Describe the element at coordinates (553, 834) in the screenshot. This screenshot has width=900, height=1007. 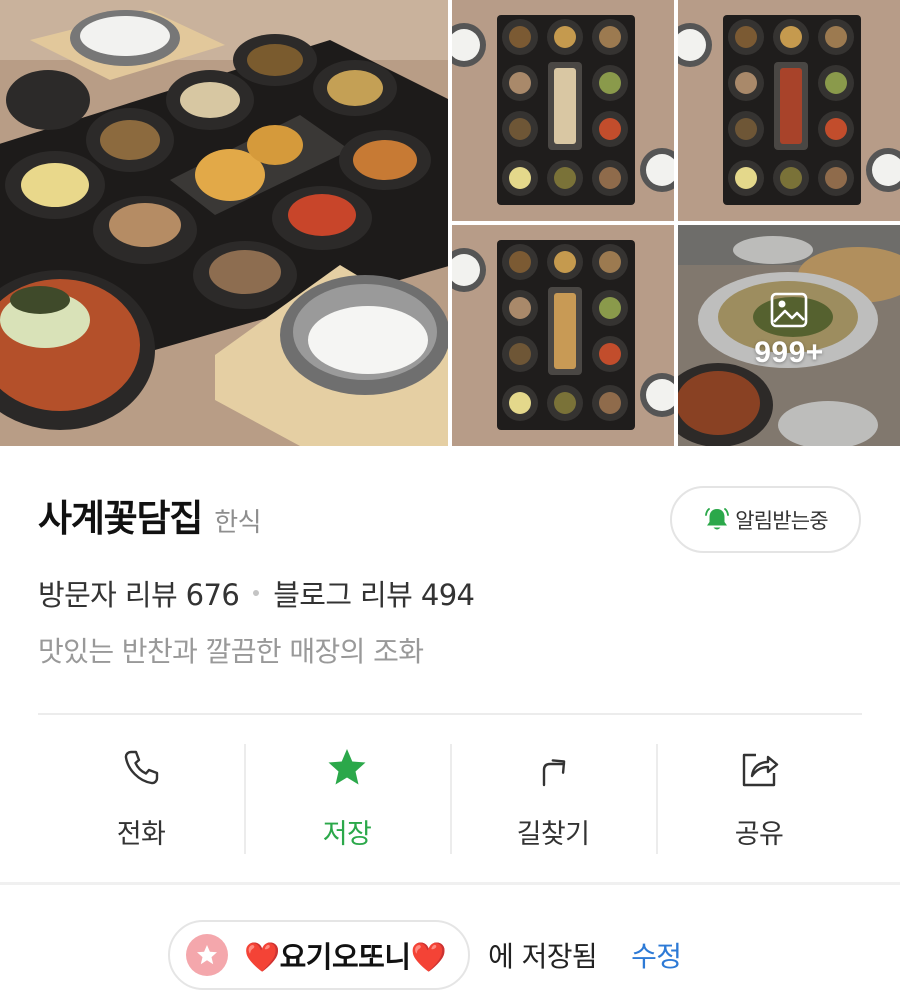
I see `directions-label: 길찾기` at that location.